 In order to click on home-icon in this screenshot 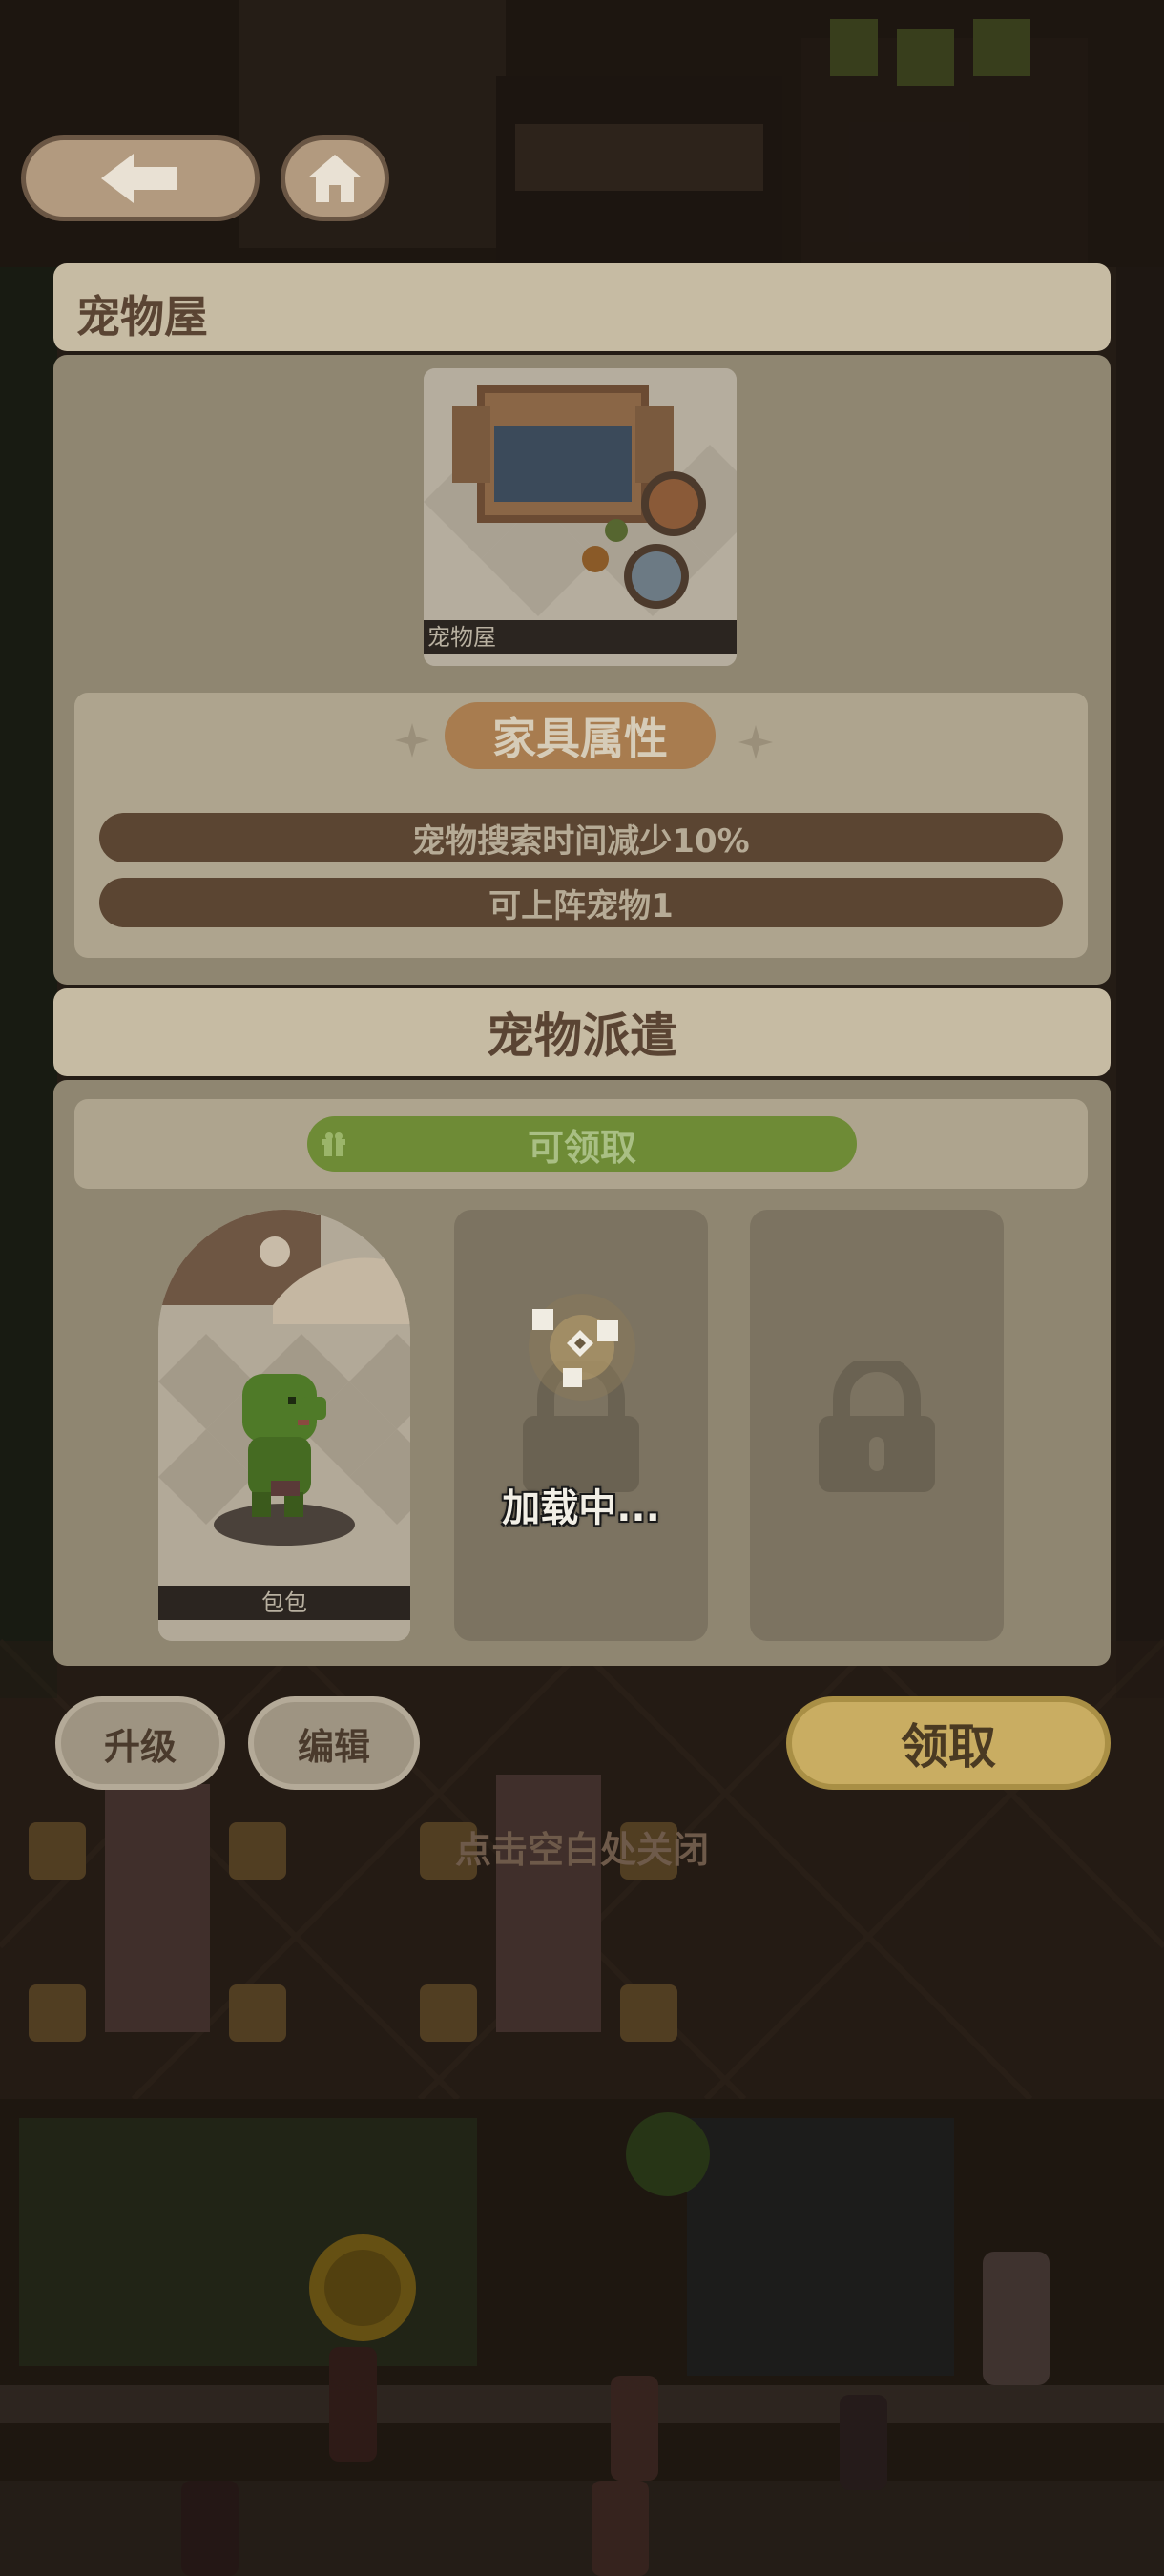, I will do `click(335, 178)`.